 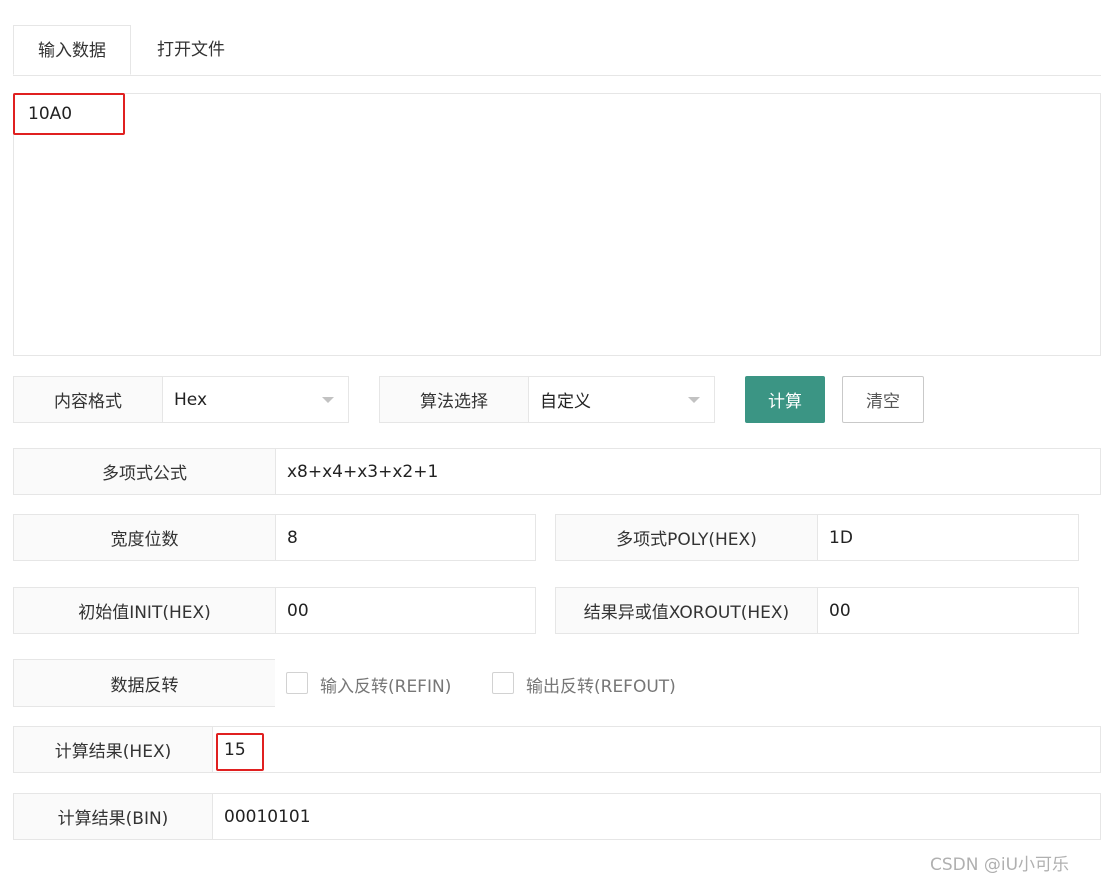 I want to click on poly-hex-value: 1D, so click(x=841, y=537).